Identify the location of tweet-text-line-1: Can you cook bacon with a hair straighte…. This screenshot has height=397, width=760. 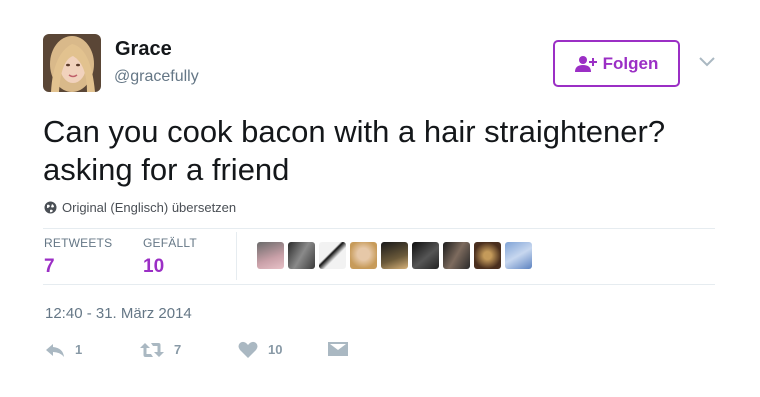
(354, 131).